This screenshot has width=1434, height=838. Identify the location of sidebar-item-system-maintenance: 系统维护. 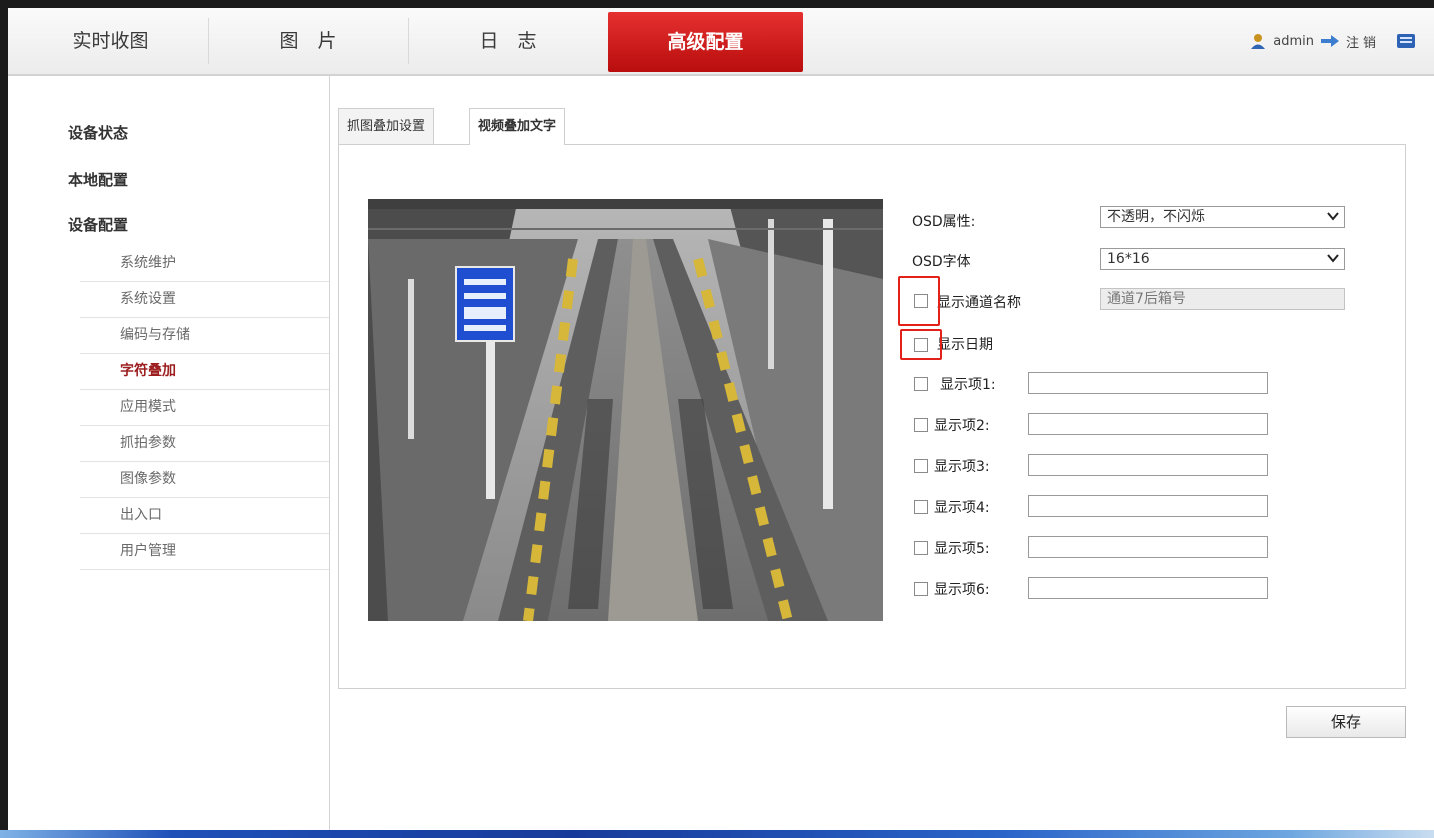
(204, 264).